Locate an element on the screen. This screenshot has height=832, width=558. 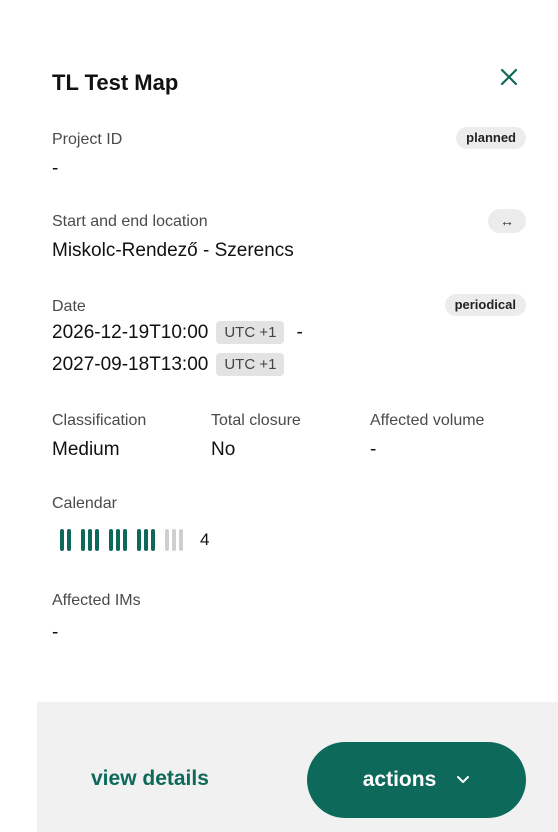
calendar-pattern: 4 is located at coordinates (134, 540).